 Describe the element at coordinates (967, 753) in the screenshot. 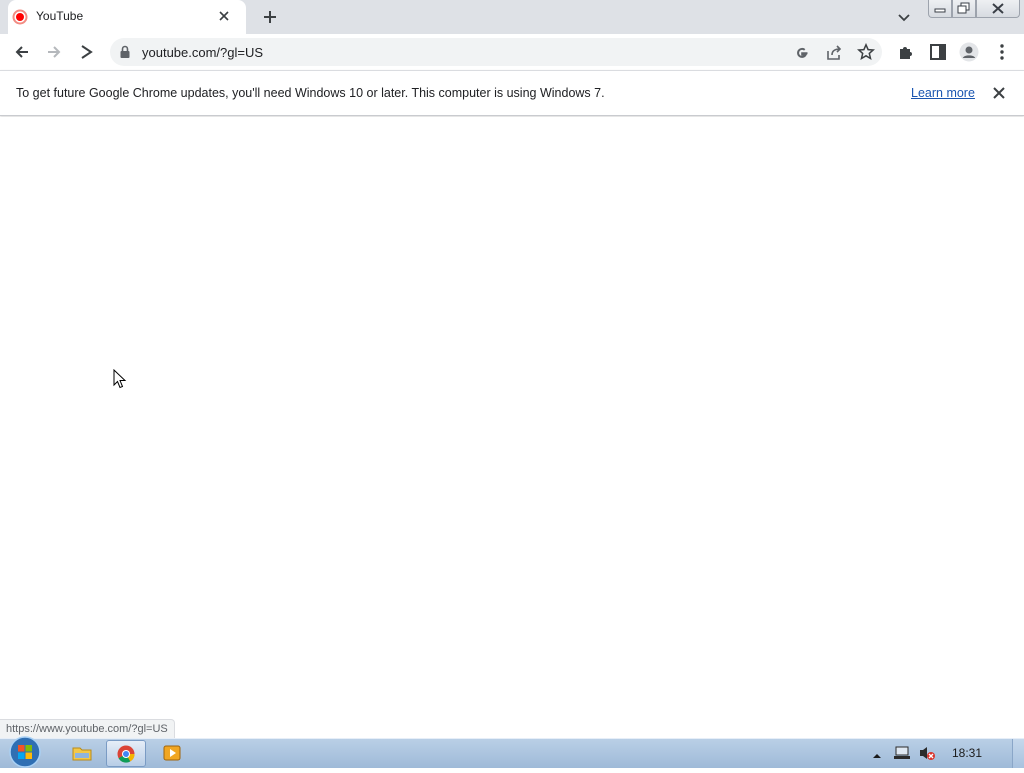

I see `taskbar-clock: 18:31` at that location.